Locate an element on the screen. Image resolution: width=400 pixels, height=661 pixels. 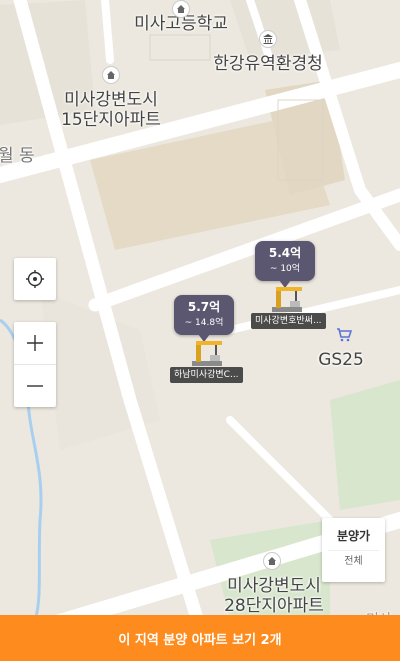
government-building-icon is located at coordinates (268, 39).